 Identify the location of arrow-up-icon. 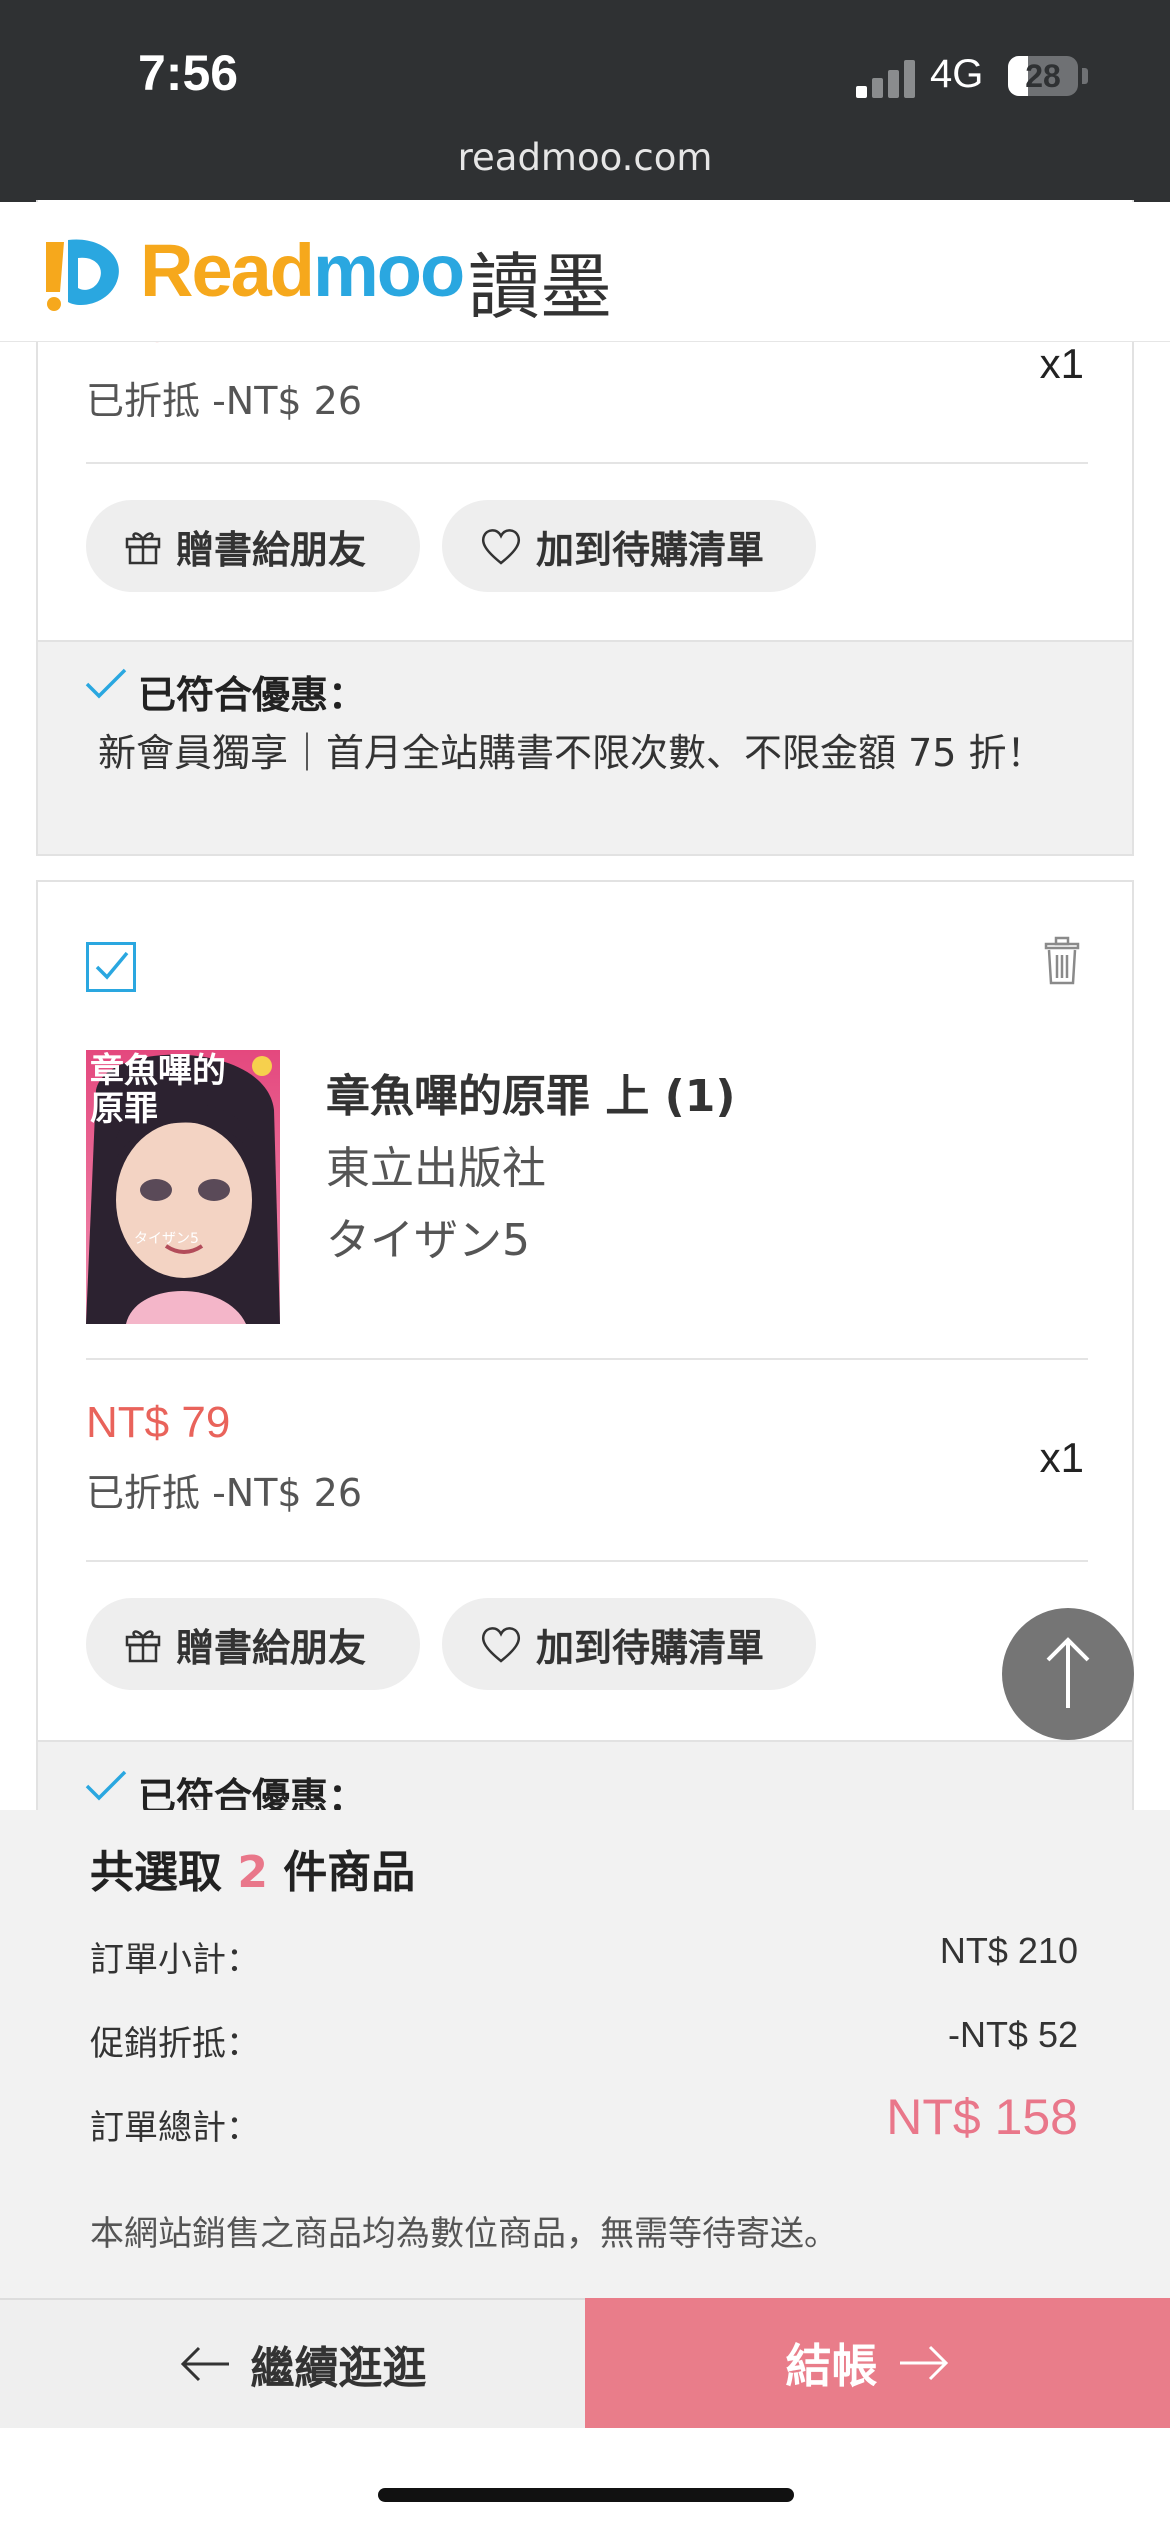
(1068, 1672).